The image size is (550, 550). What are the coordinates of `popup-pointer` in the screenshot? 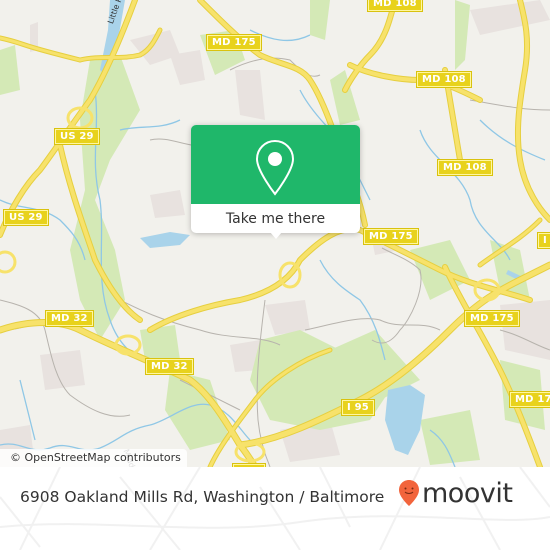 It's located at (276, 235).